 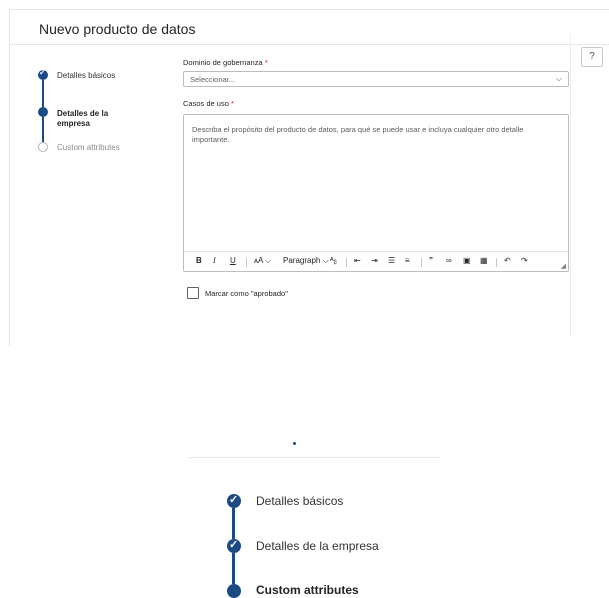 I want to click on numbered-list-icon: ≡, so click(x=407, y=260).